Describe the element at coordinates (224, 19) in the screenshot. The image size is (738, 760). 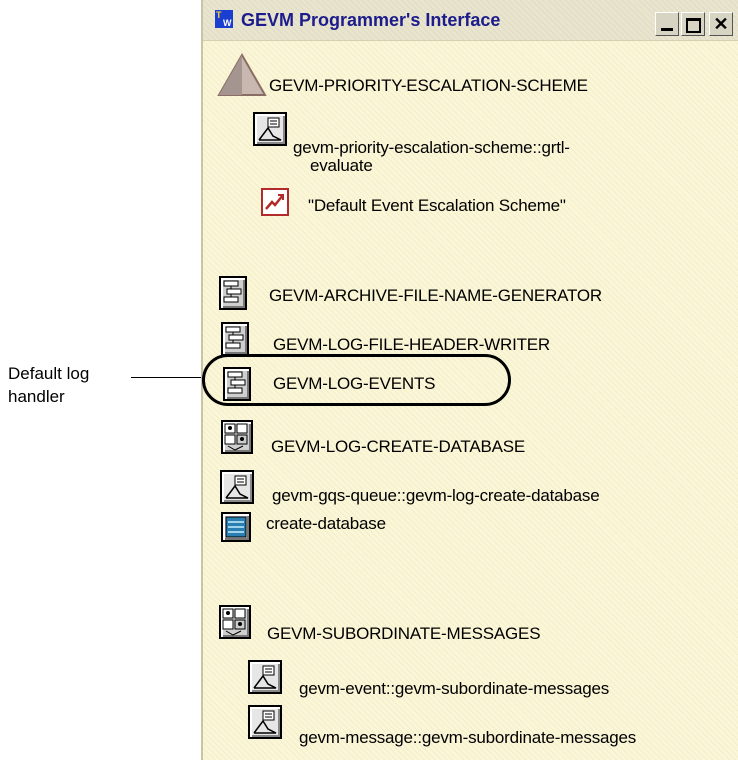
I see `app-icon: T W` at that location.